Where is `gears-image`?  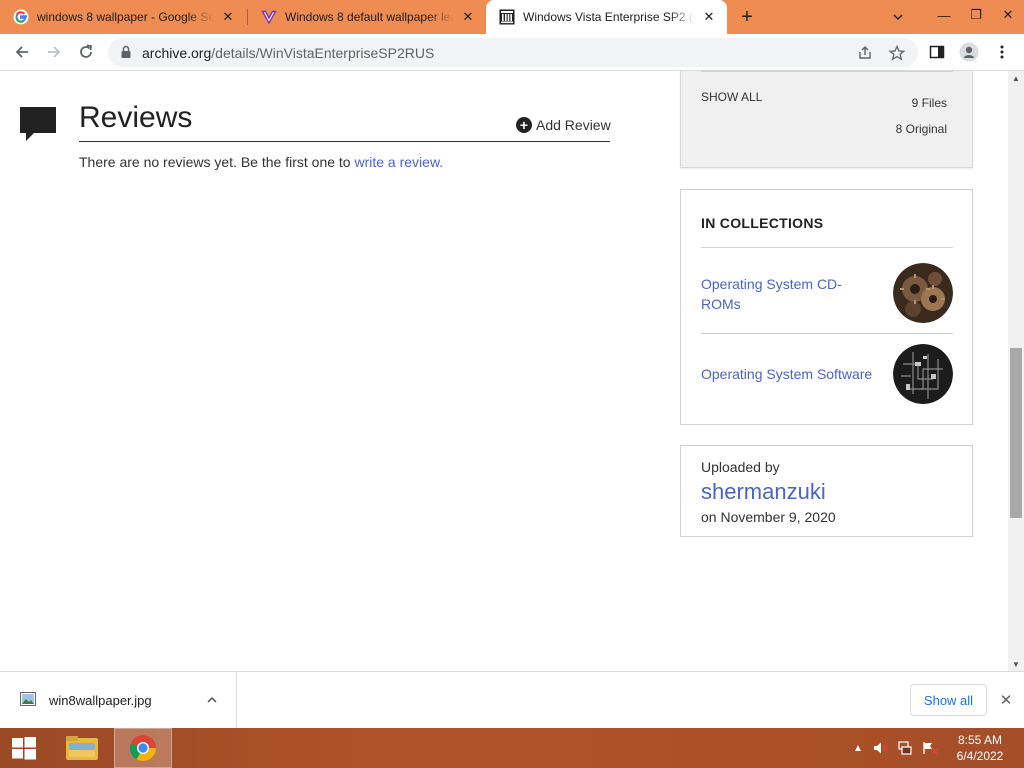 gears-image is located at coordinates (923, 293).